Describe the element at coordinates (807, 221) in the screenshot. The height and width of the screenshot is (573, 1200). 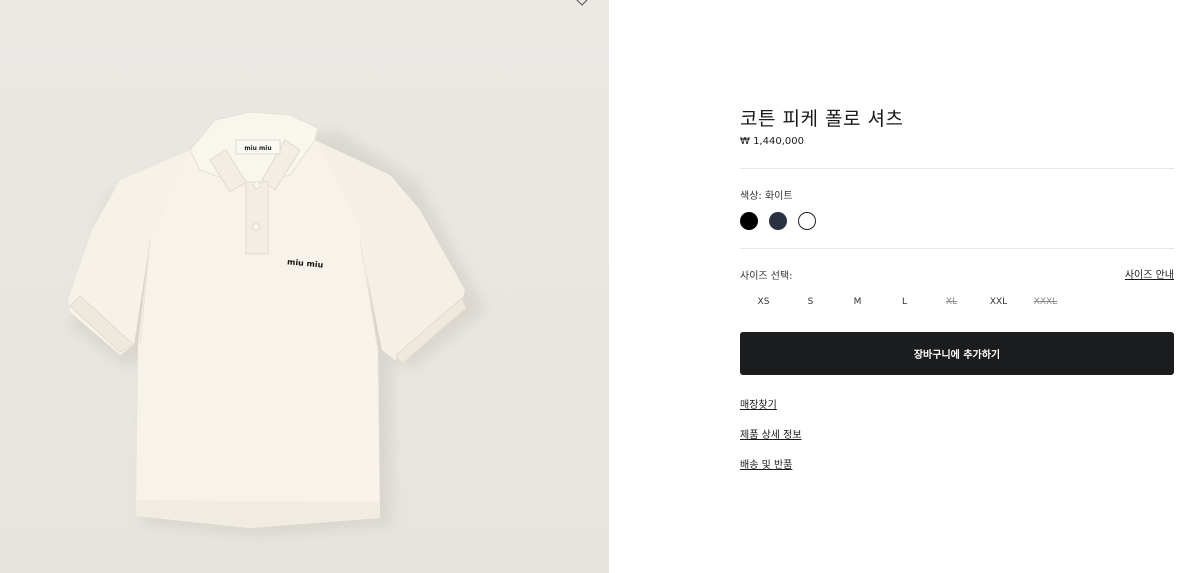
I see `color-swatch-white` at that location.